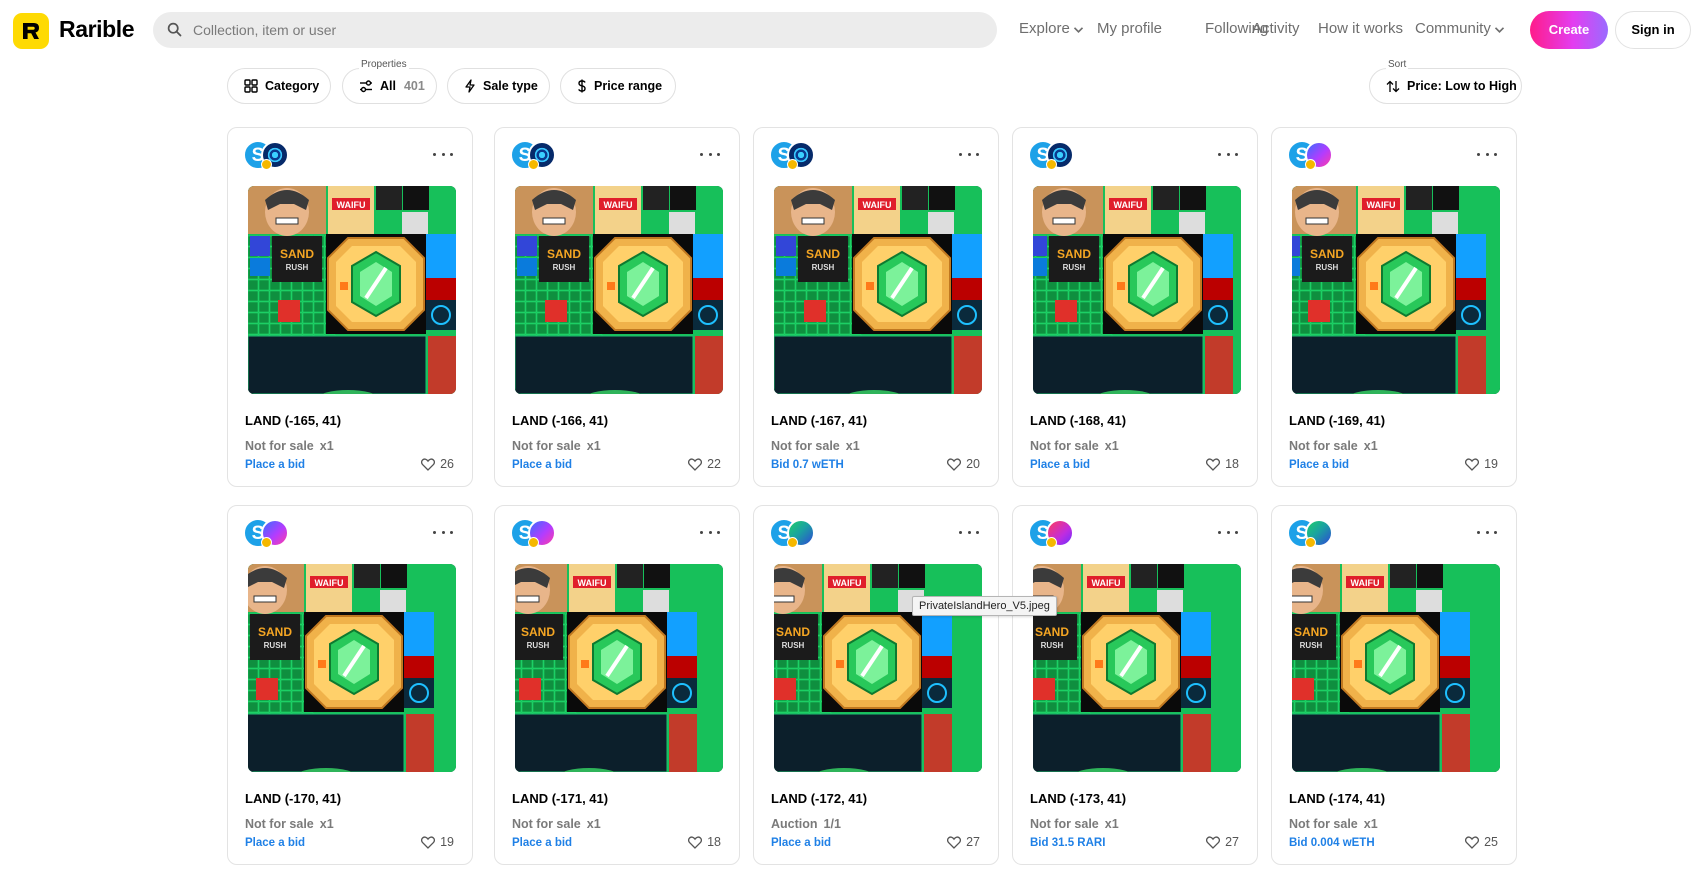 Image resolution: width=1696 pixels, height=872 pixels. Describe the element at coordinates (1653, 30) in the screenshot. I see `sign-in-button: Sign in` at that location.